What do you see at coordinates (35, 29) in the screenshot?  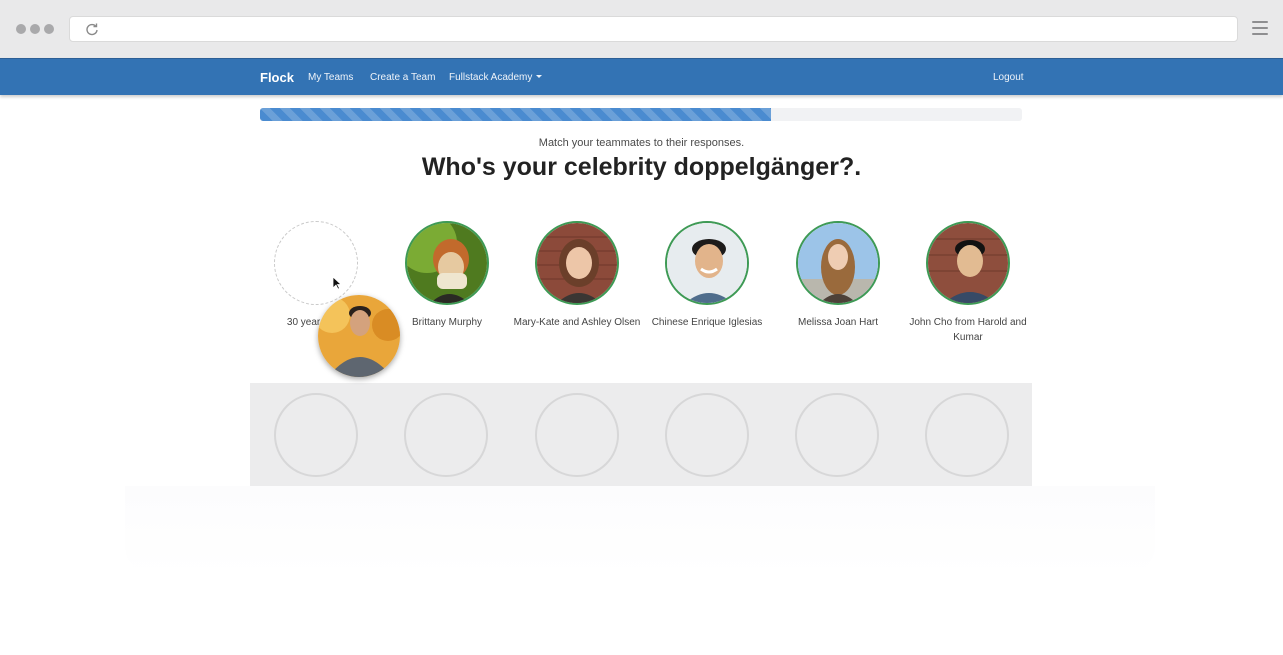 I see `window-minimize-dot` at bounding box center [35, 29].